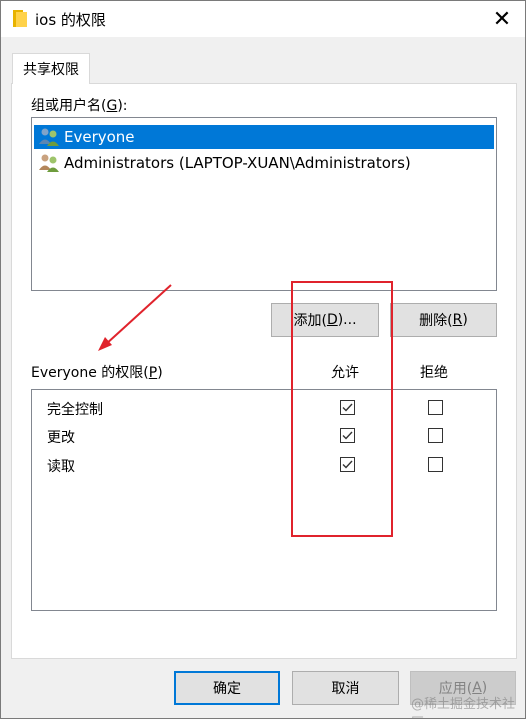 The width and height of the screenshot is (526, 719). What do you see at coordinates (20, 18) in the screenshot?
I see `folder-icon` at bounding box center [20, 18].